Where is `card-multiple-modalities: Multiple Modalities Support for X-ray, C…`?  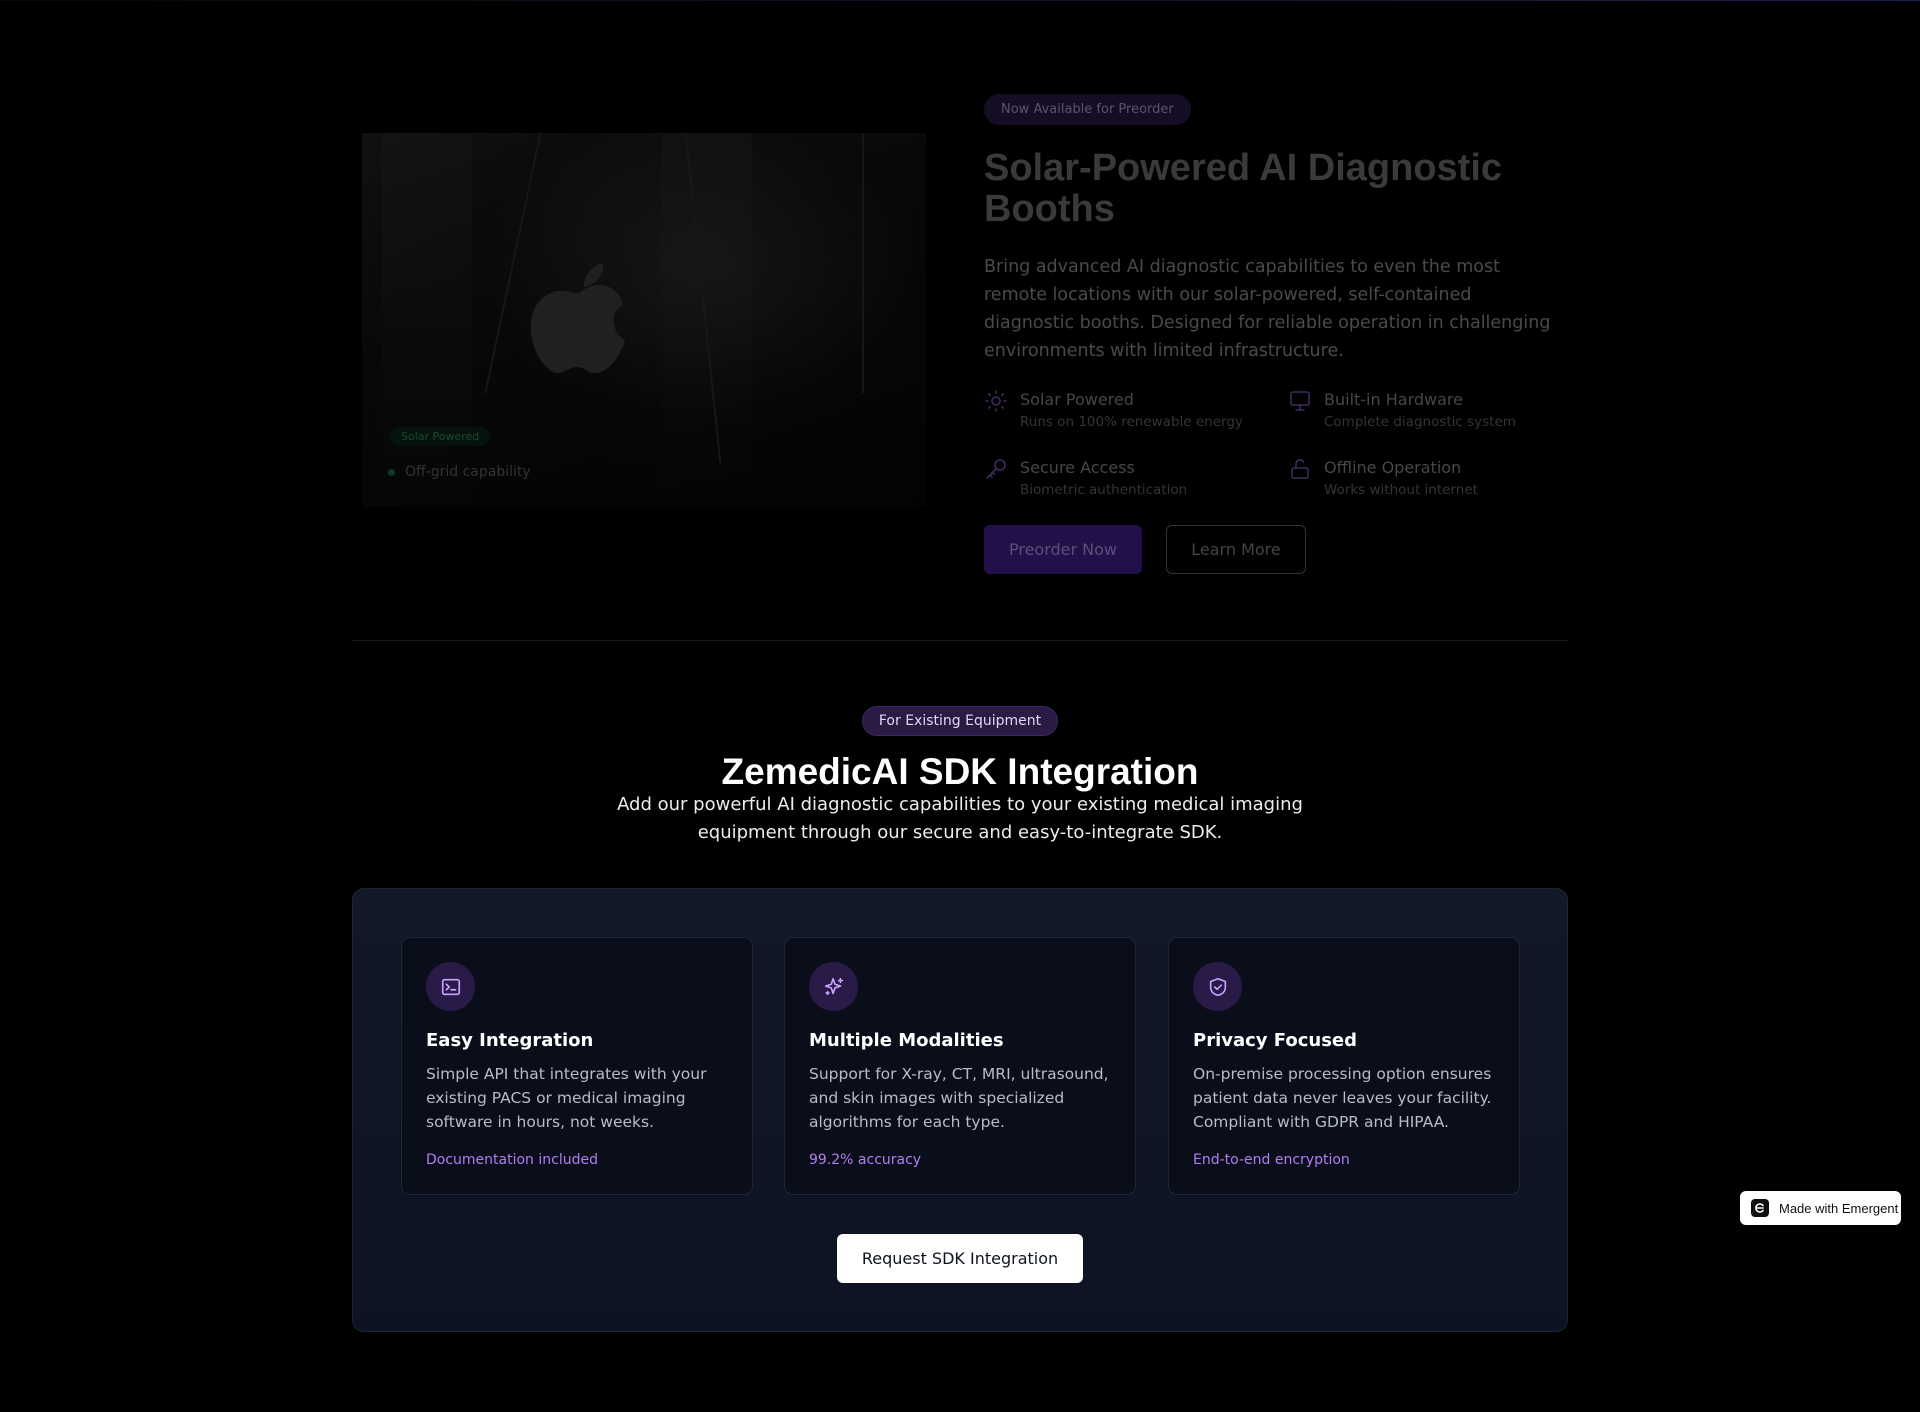
card-multiple-modalities: Multiple Modalities Support for X-ray, C… is located at coordinates (960, 1066).